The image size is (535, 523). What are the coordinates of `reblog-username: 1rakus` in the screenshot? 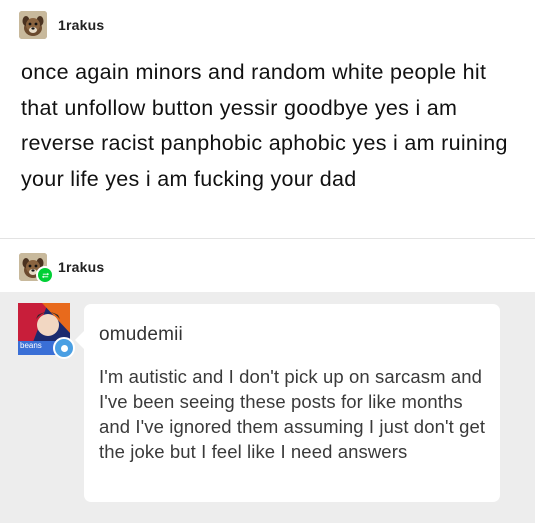 It's located at (81, 267).